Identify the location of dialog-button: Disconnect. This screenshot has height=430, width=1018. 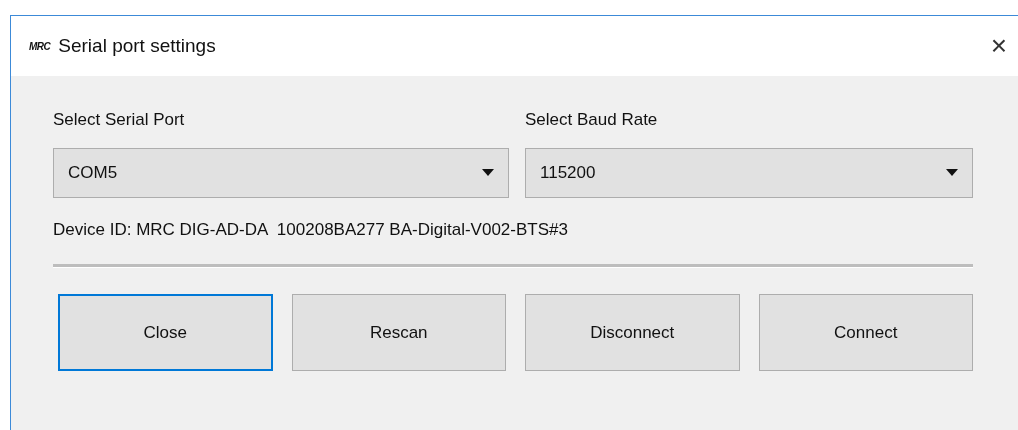
(632, 332).